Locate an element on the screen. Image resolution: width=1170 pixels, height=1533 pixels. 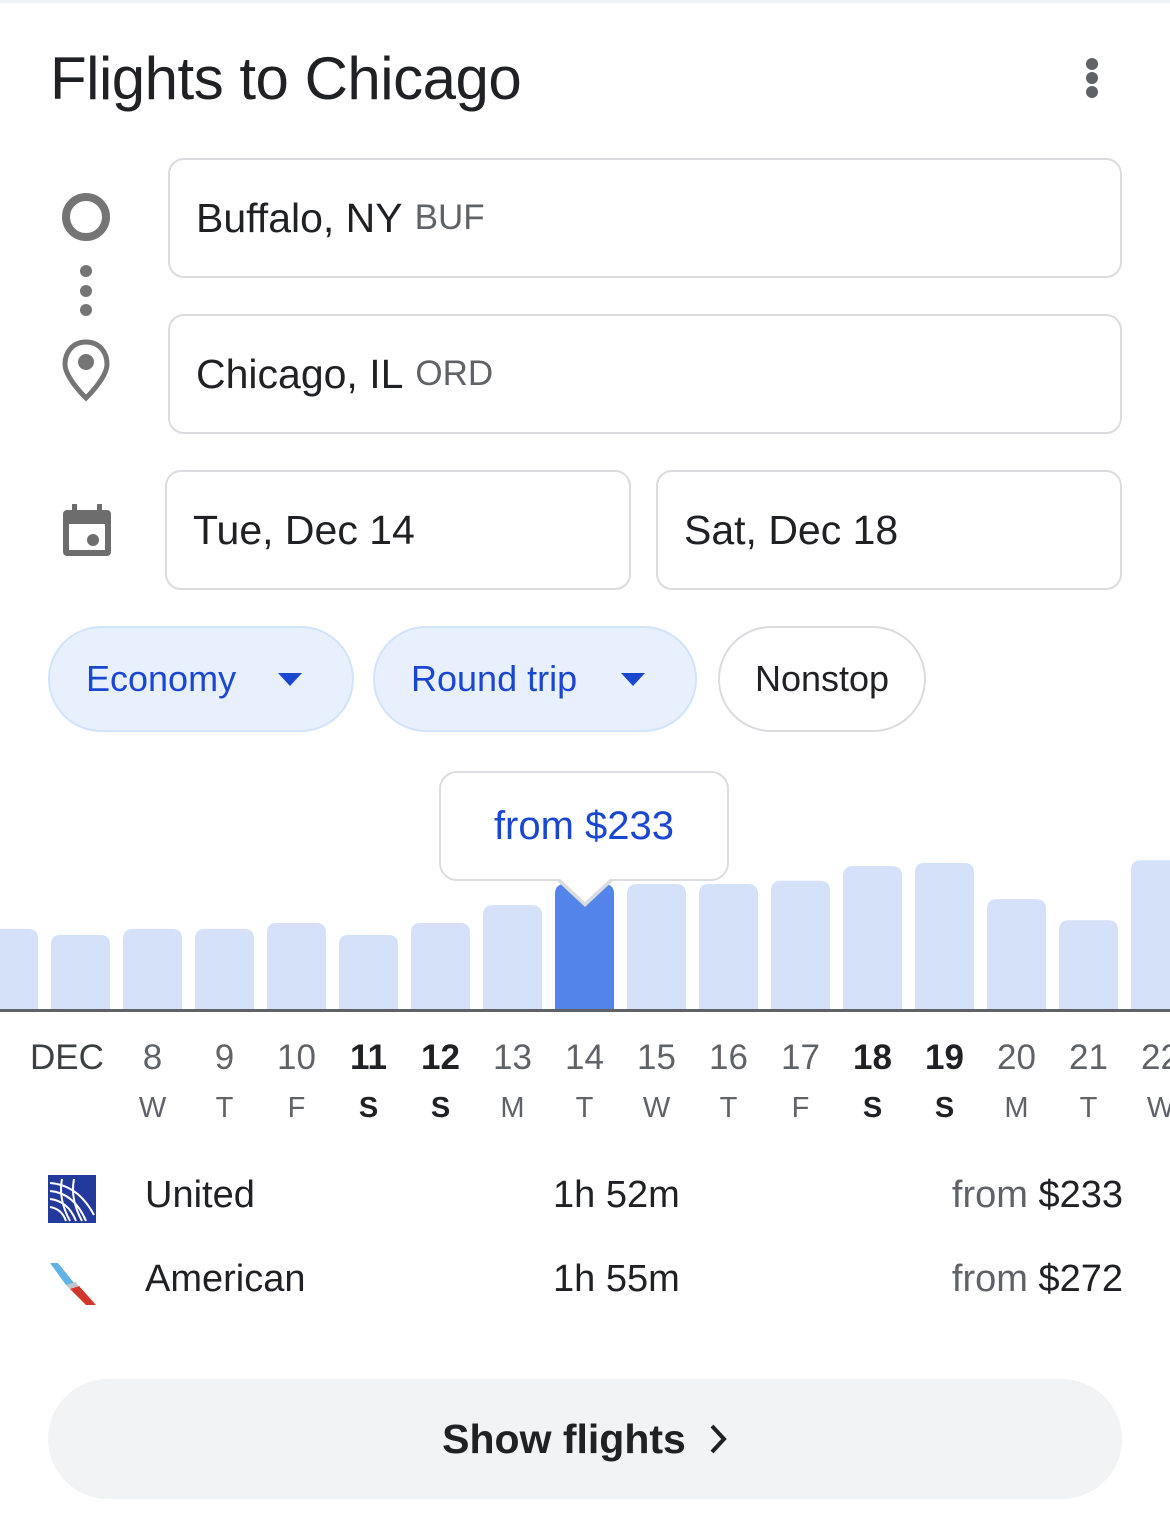
date-tick-label: 19 is located at coordinates (945, 1058).